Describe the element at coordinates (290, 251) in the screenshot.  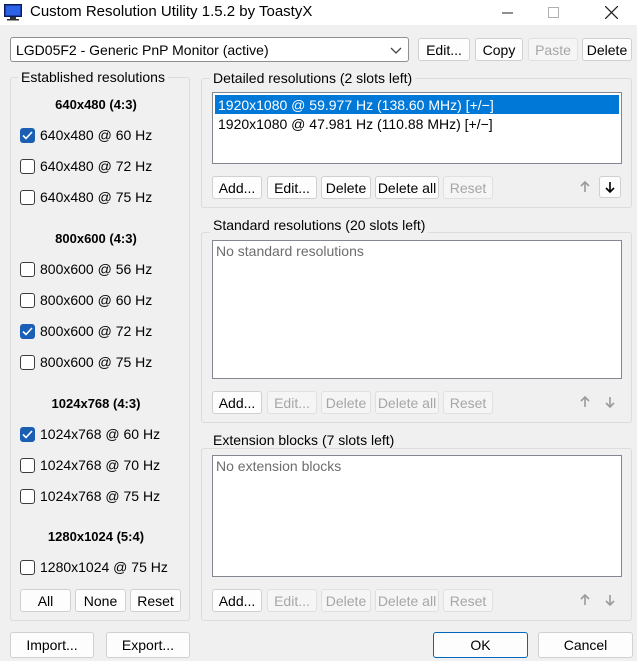
I see `standard-empty-text: No standard resolutions` at that location.